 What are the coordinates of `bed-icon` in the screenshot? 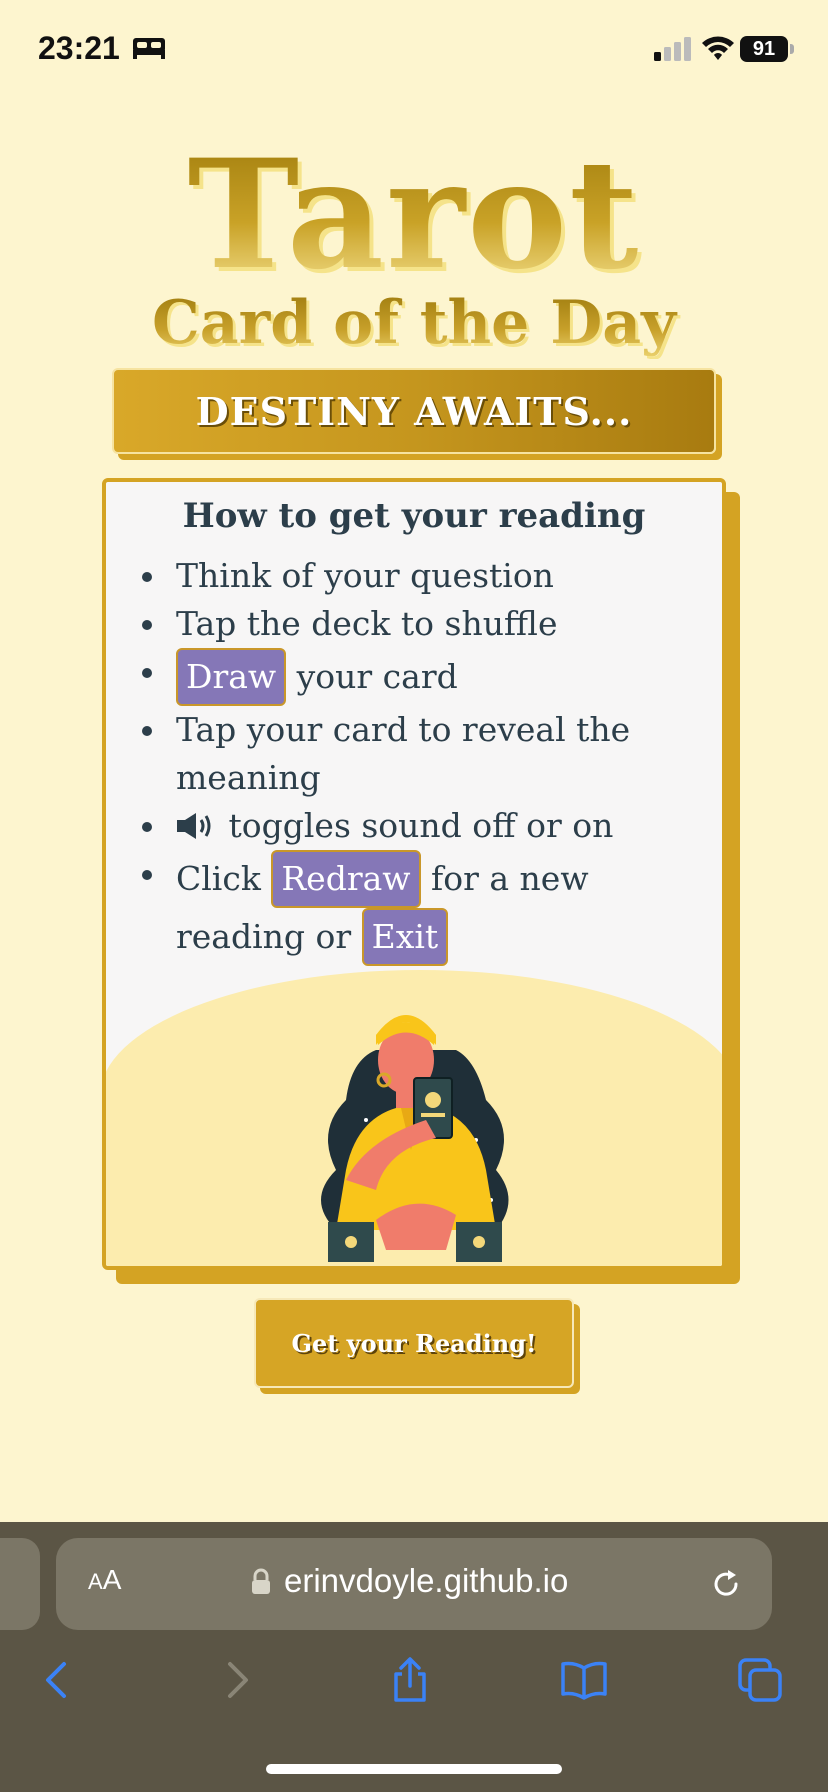 It's located at (149, 48).